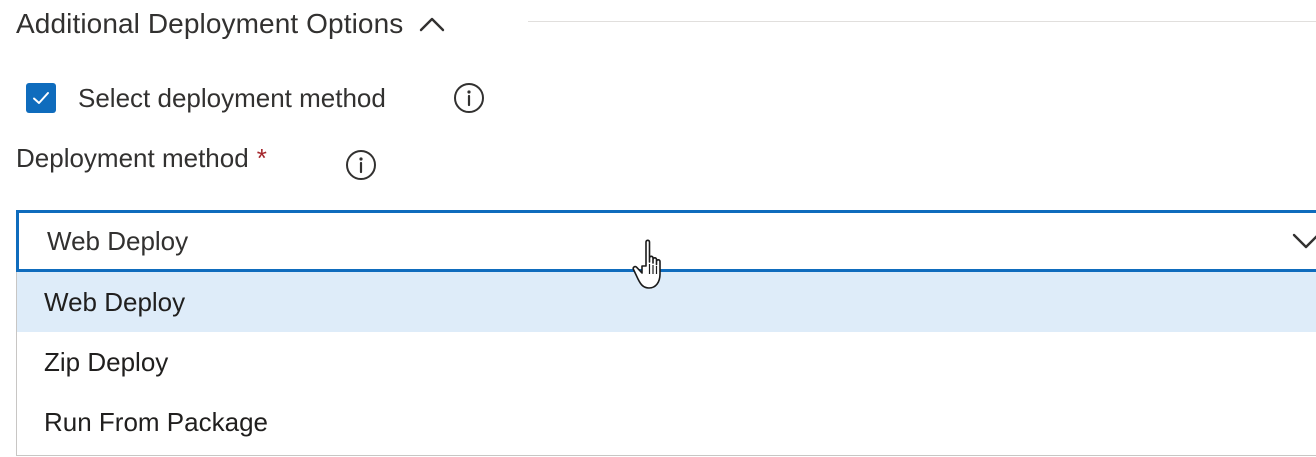  I want to click on deployment-method-label: Deployment method, so click(132, 158).